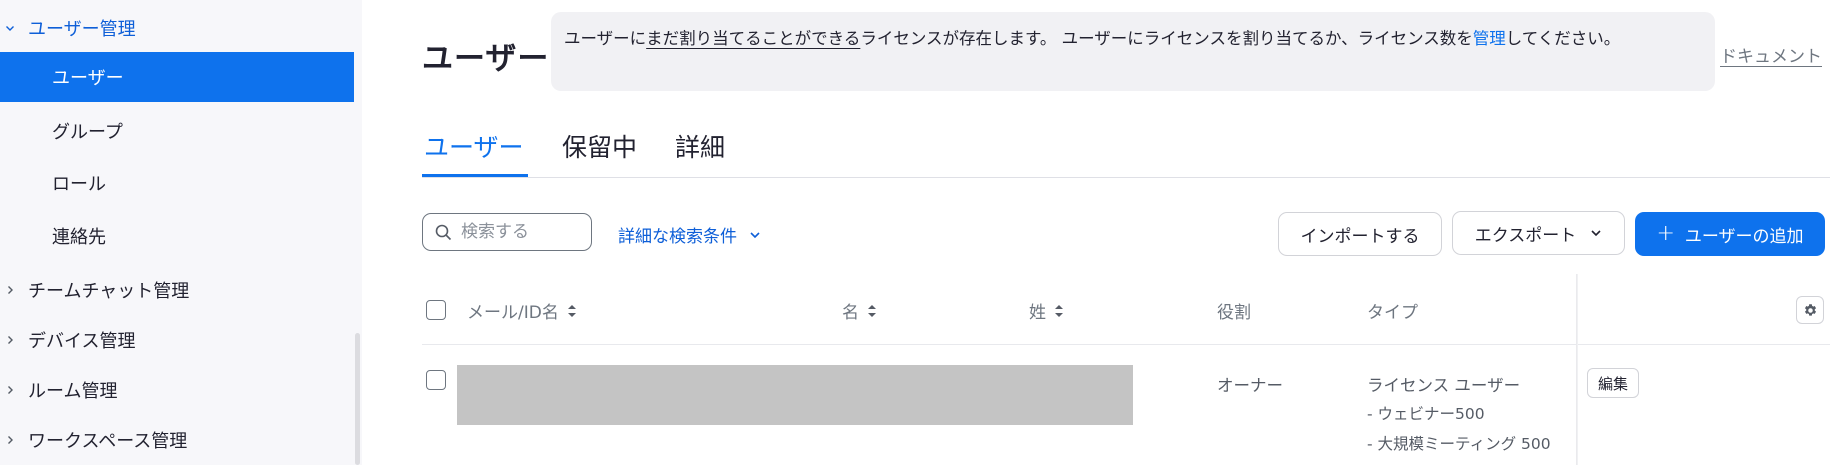 The width and height of the screenshot is (1840, 465). Describe the element at coordinates (677, 237) in the screenshot. I see `advanced-search-label: 詳細な検索条件` at that location.